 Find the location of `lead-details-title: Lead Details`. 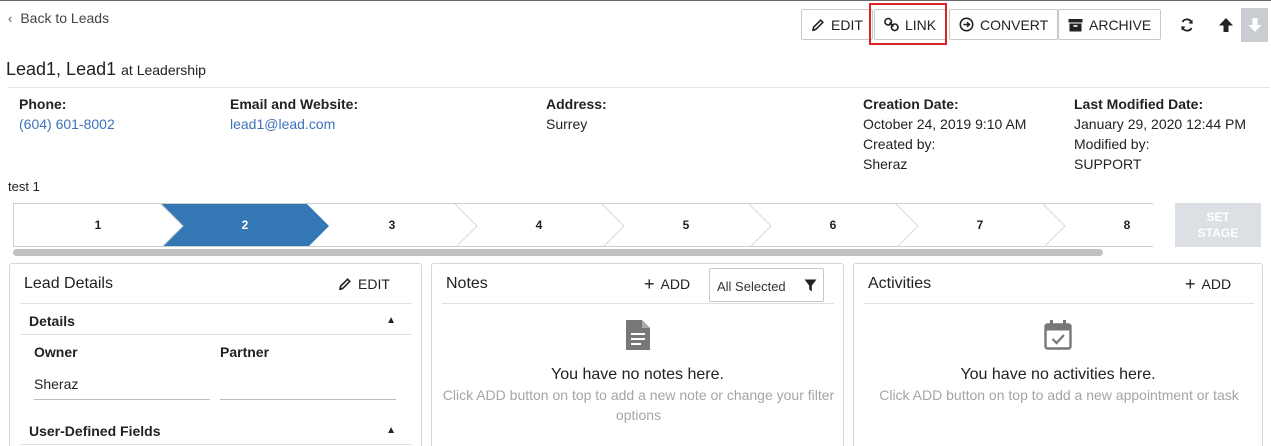

lead-details-title: Lead Details is located at coordinates (68, 283).